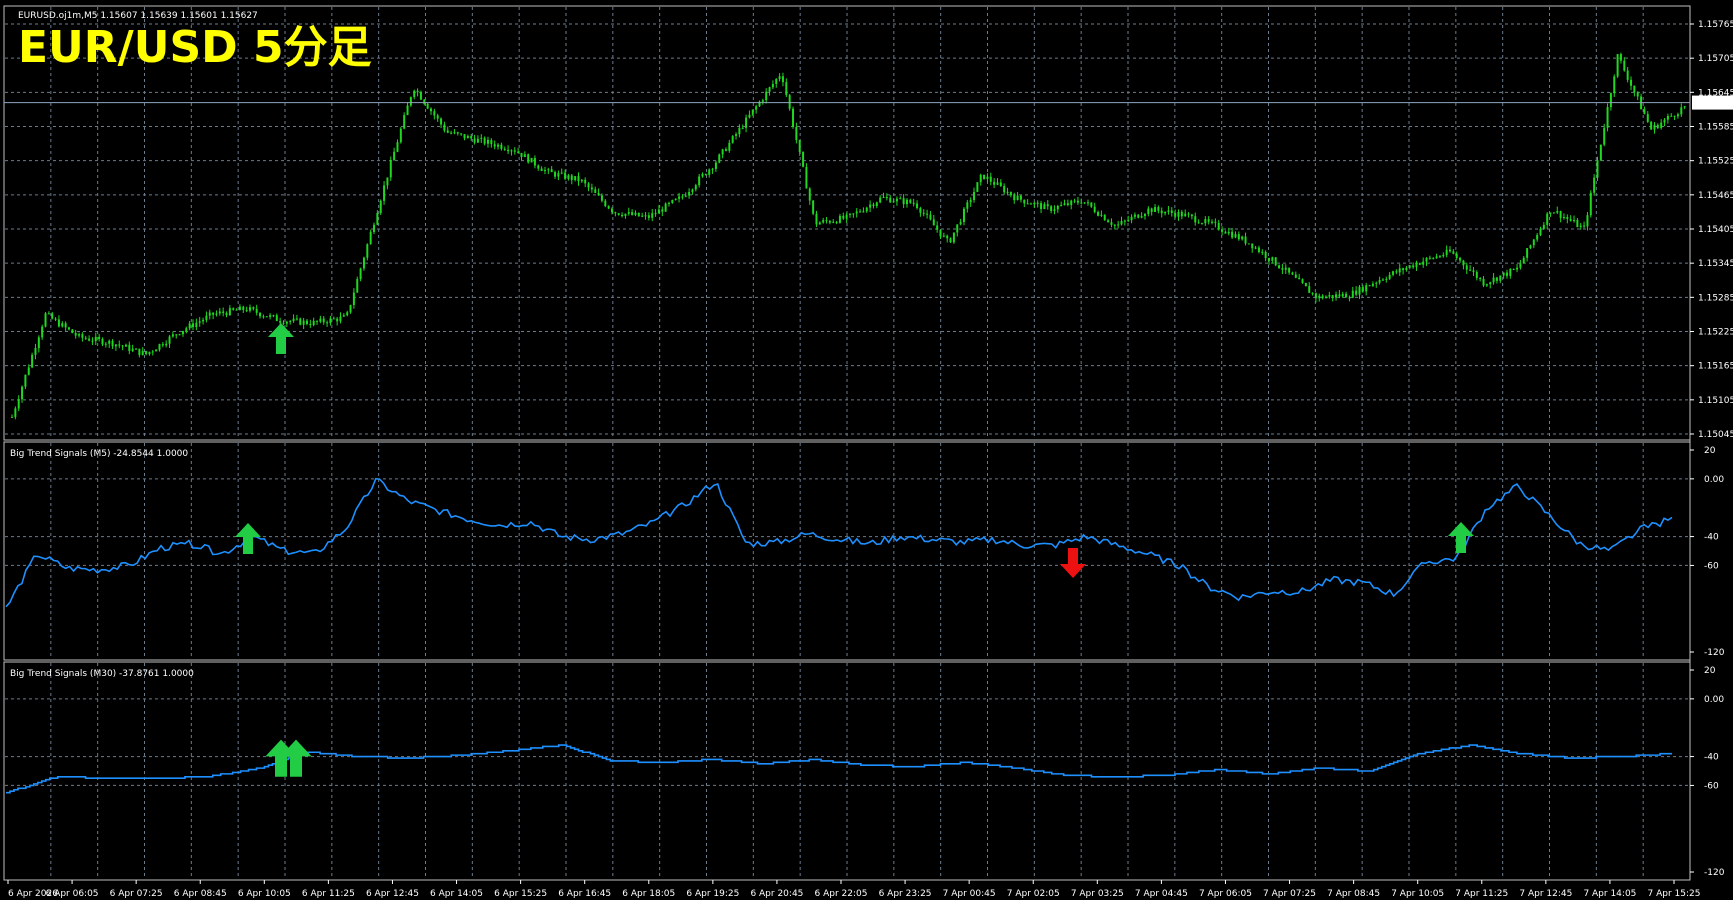 The height and width of the screenshot is (900, 1733). What do you see at coordinates (1715, 128) in the screenshot?
I see `price-tick-label: 1.15585` at bounding box center [1715, 128].